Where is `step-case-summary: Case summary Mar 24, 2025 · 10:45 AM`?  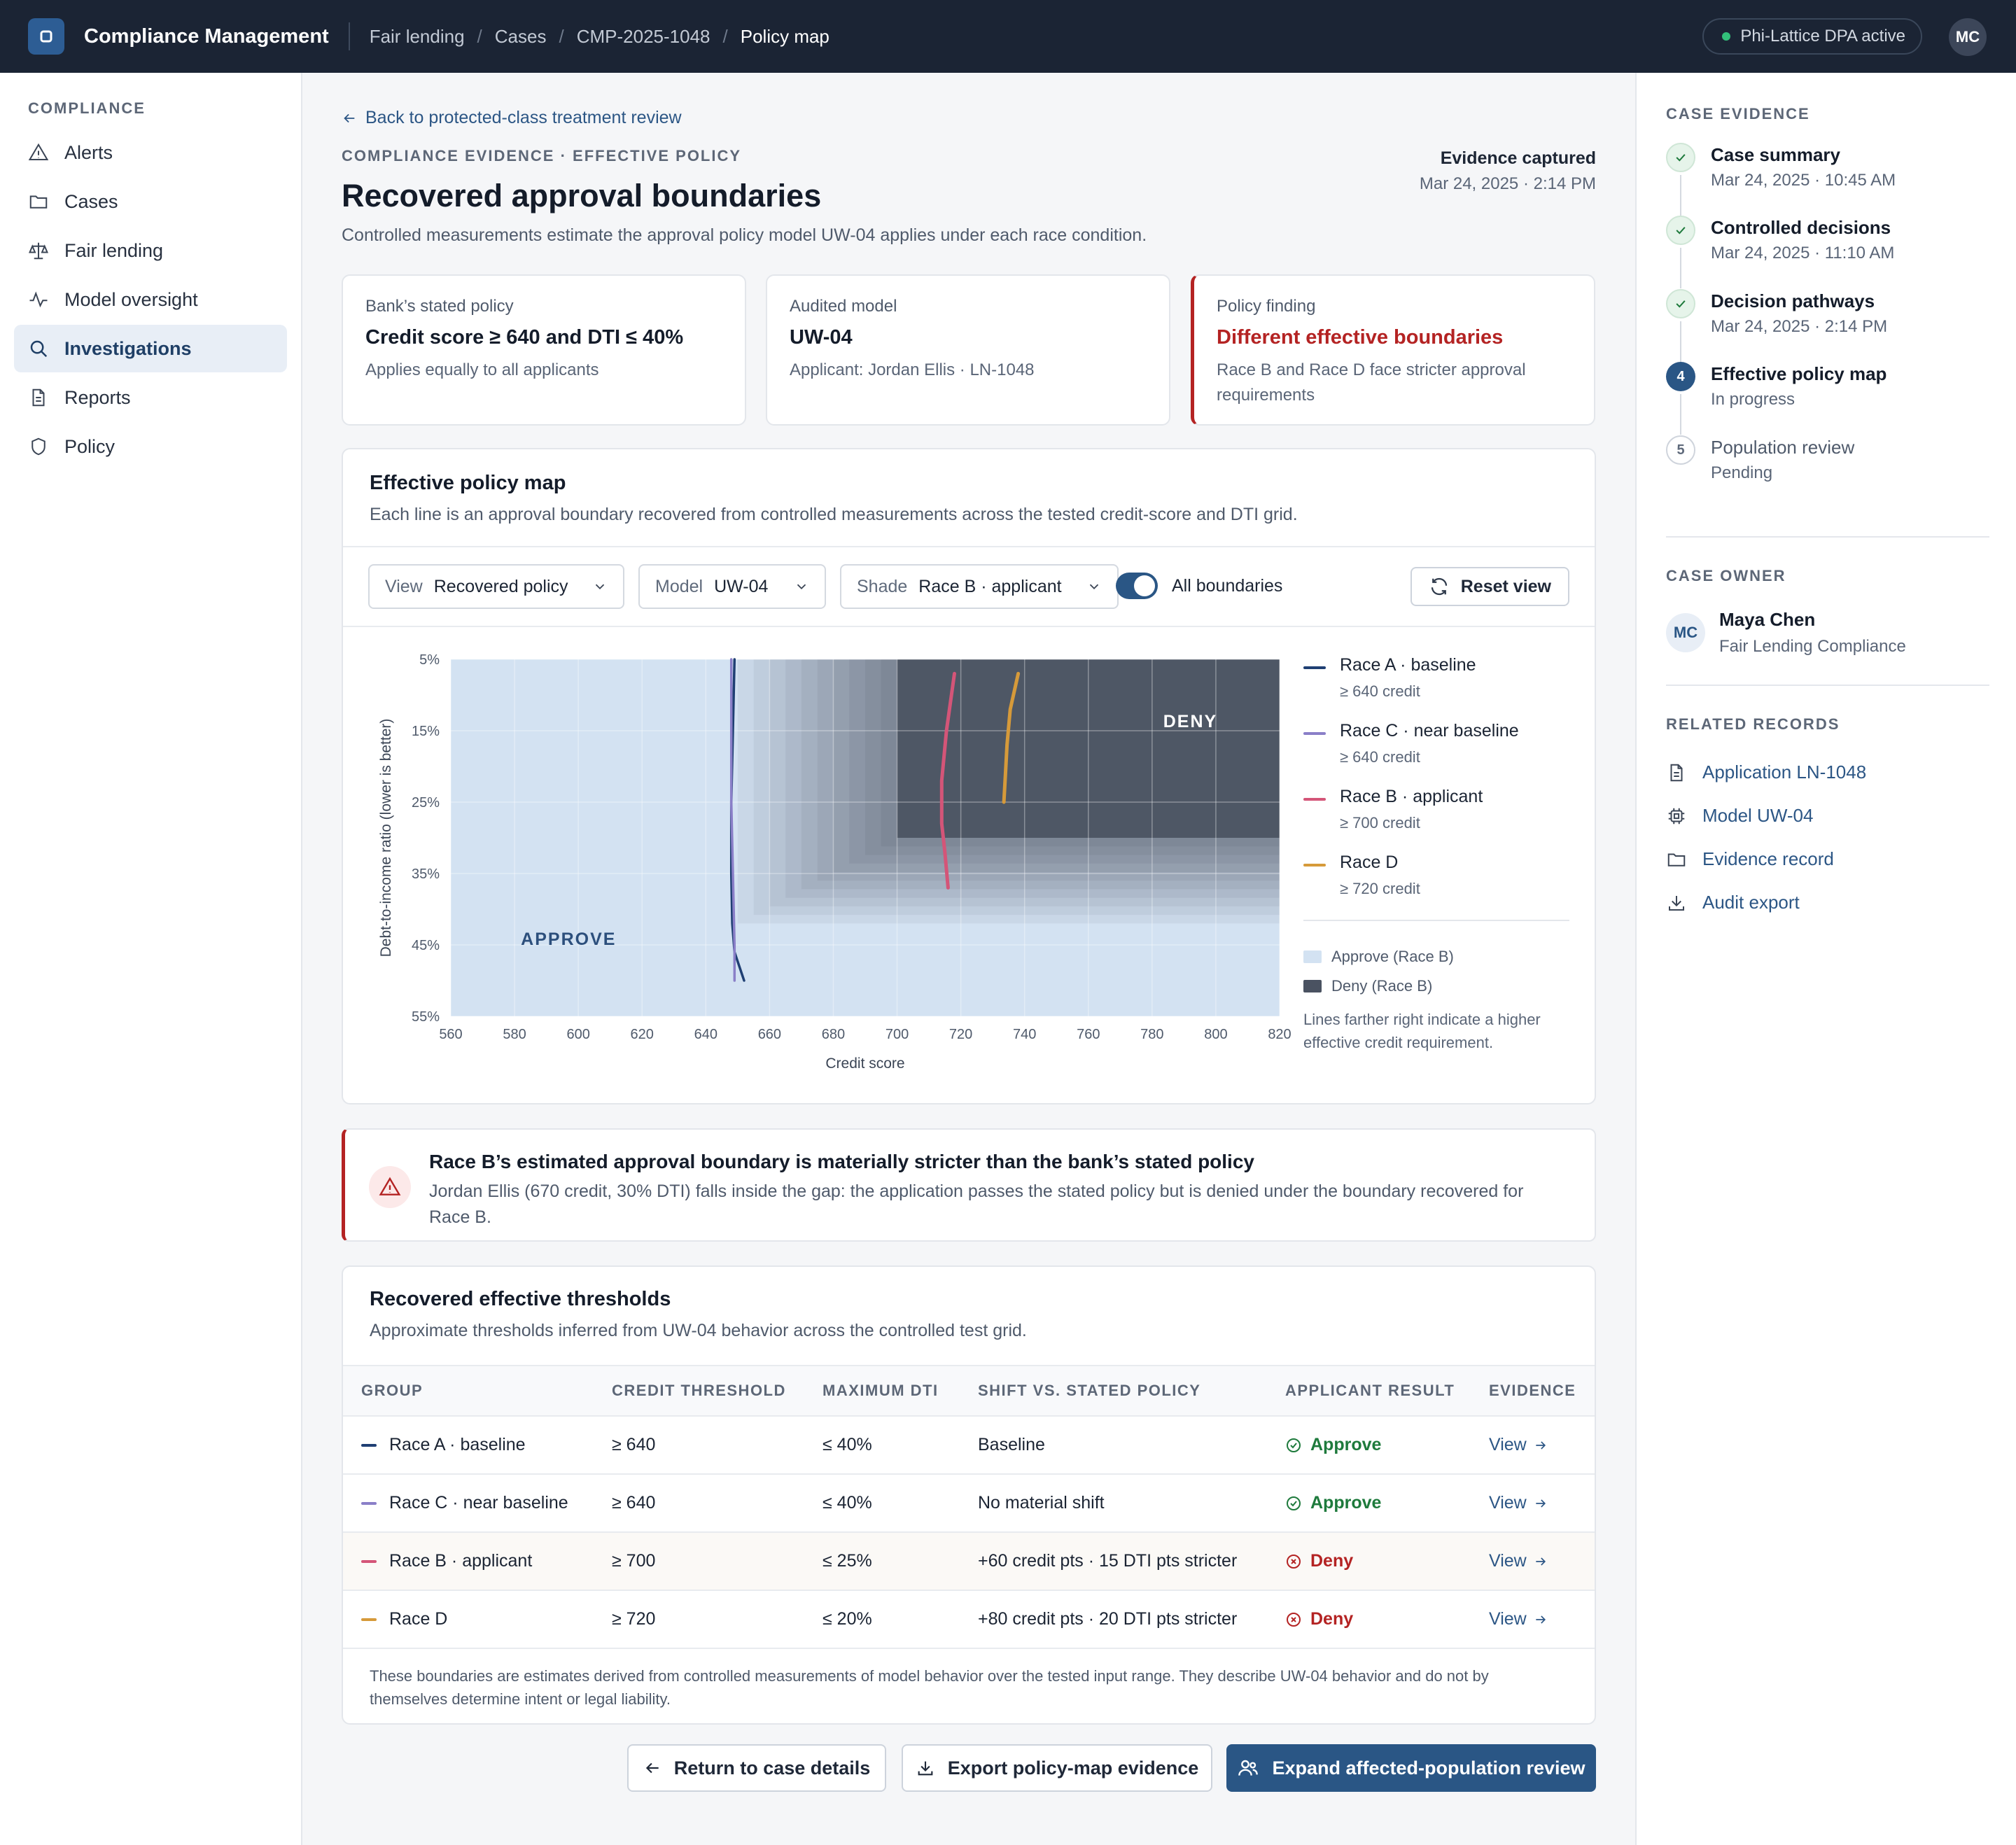 step-case-summary: Case summary Mar 24, 2025 · 10:45 AM is located at coordinates (1827, 179).